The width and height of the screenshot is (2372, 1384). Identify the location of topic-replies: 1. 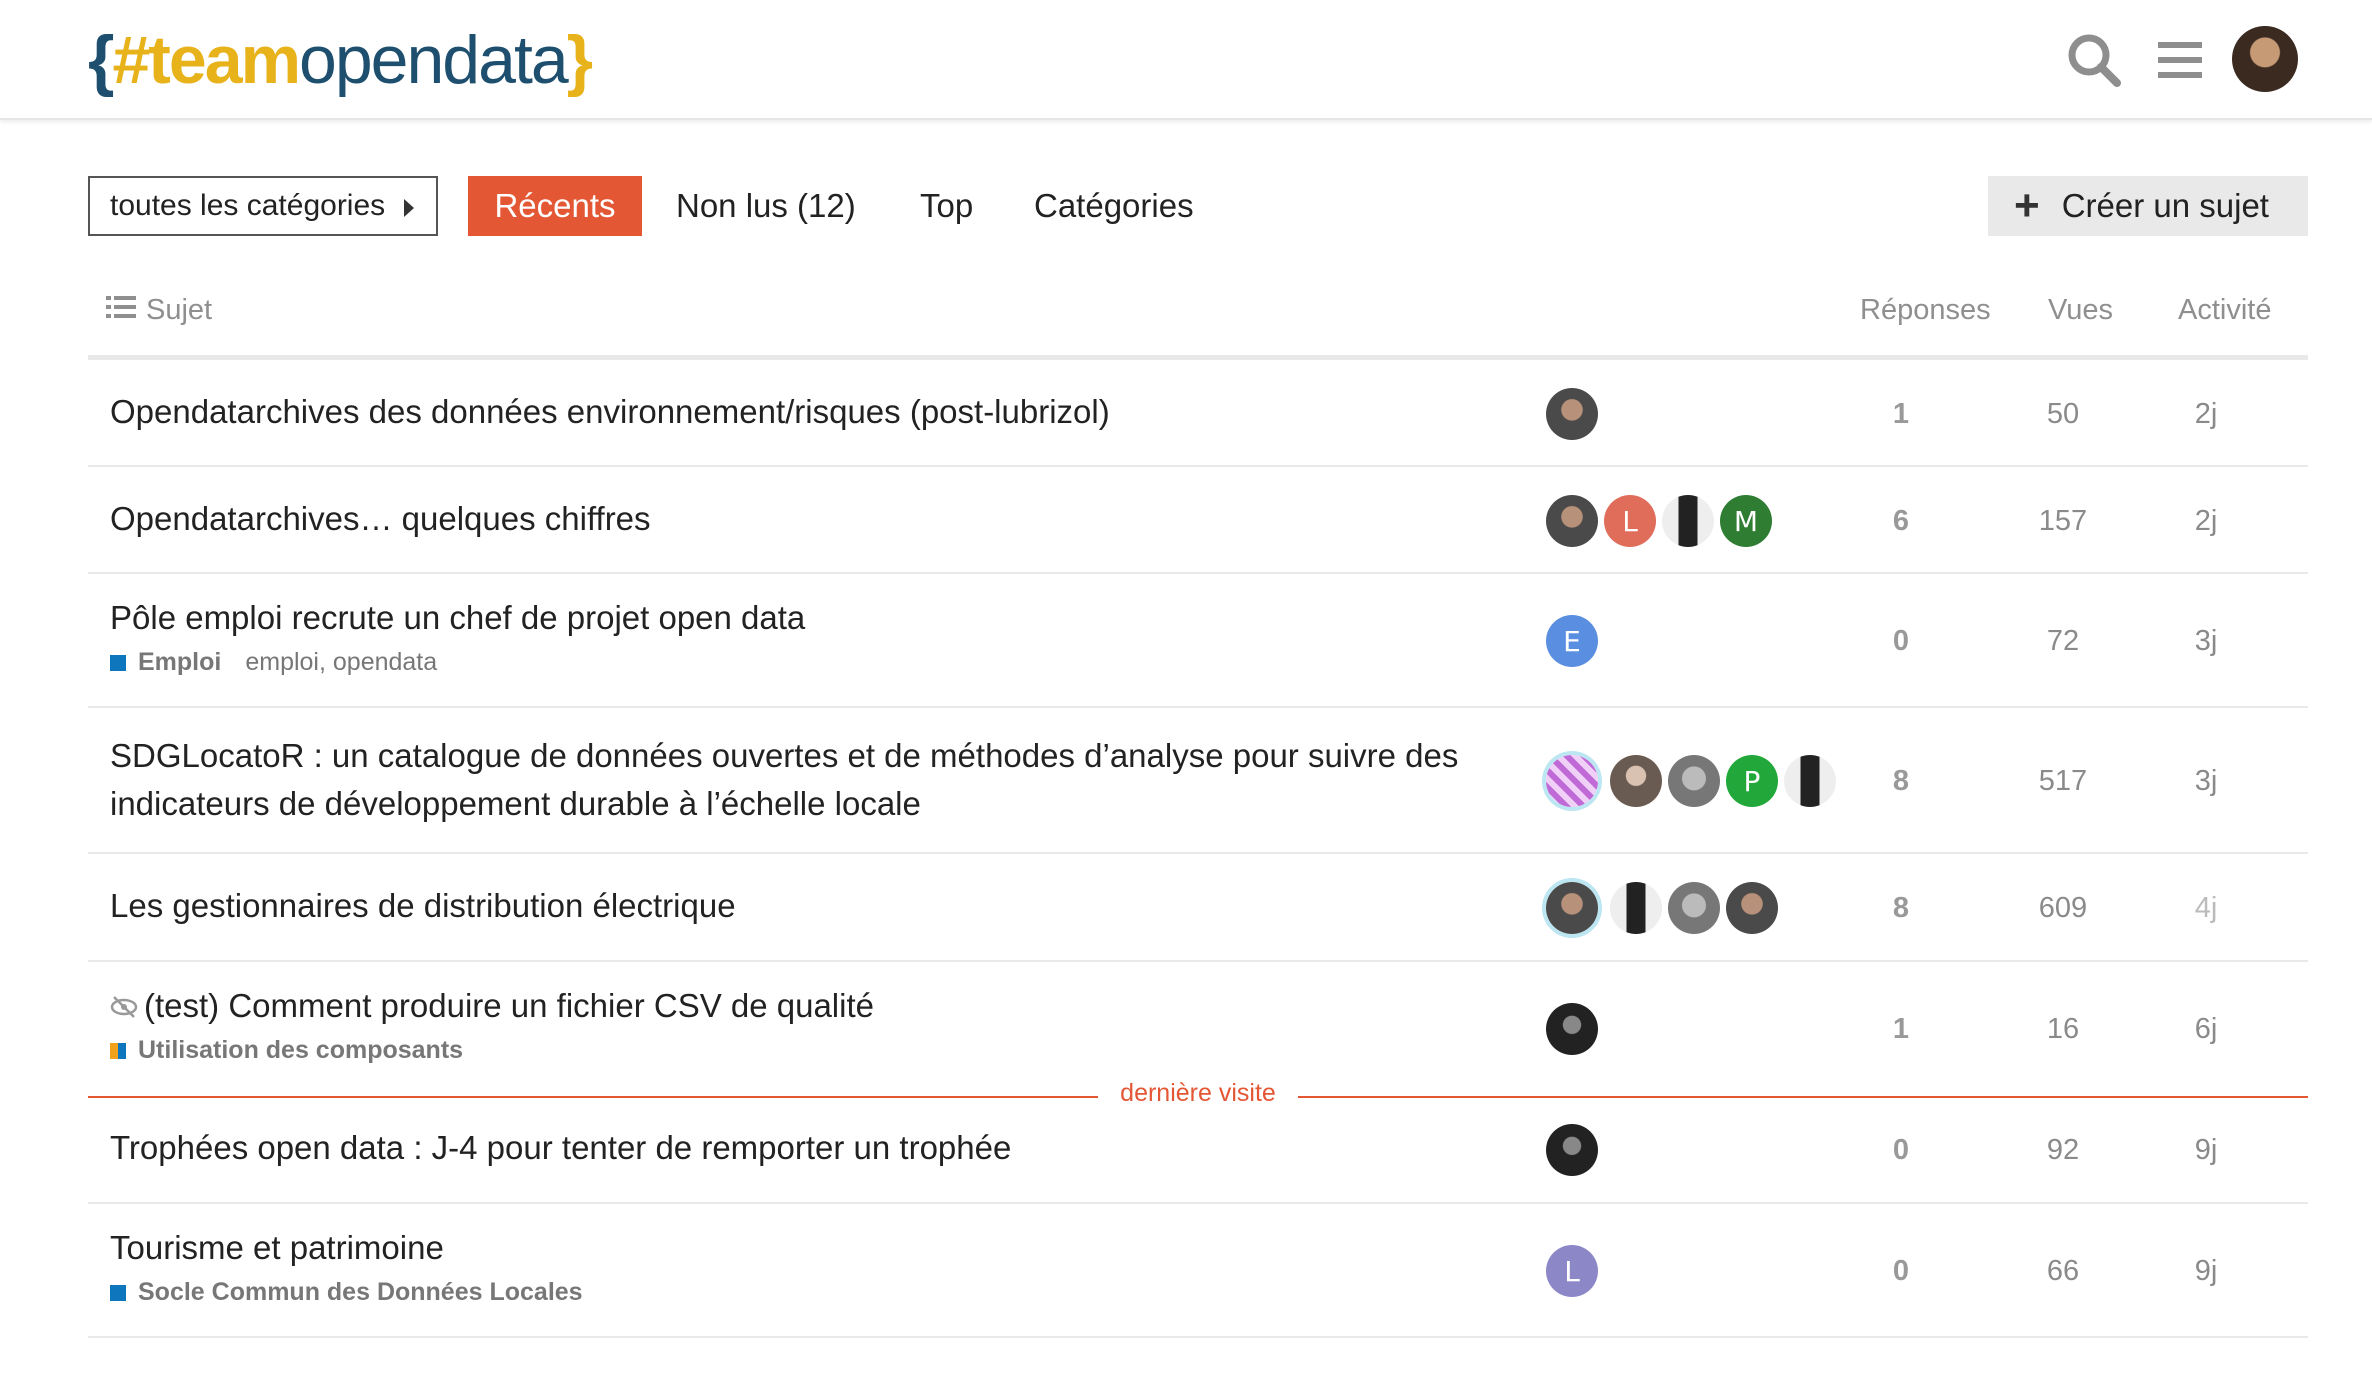
(1901, 414).